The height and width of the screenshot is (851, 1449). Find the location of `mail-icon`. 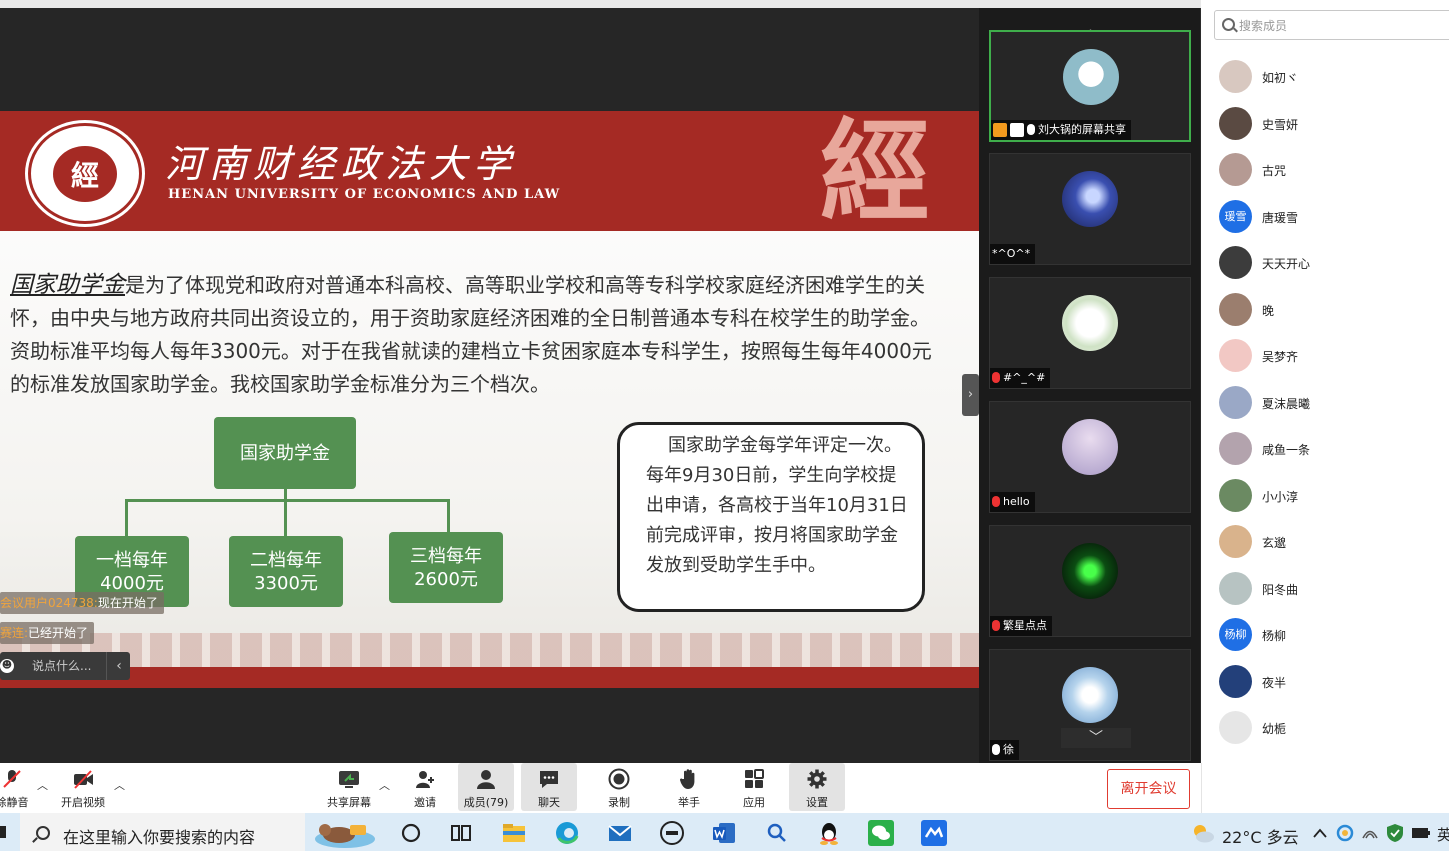

mail-icon is located at coordinates (620, 833).